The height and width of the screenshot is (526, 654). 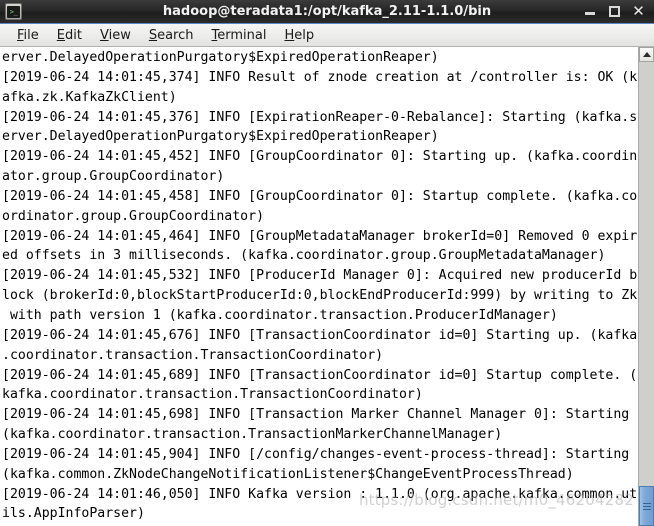 What do you see at coordinates (646, 54) in the screenshot?
I see `scroll-up-arrow-icon` at bounding box center [646, 54].